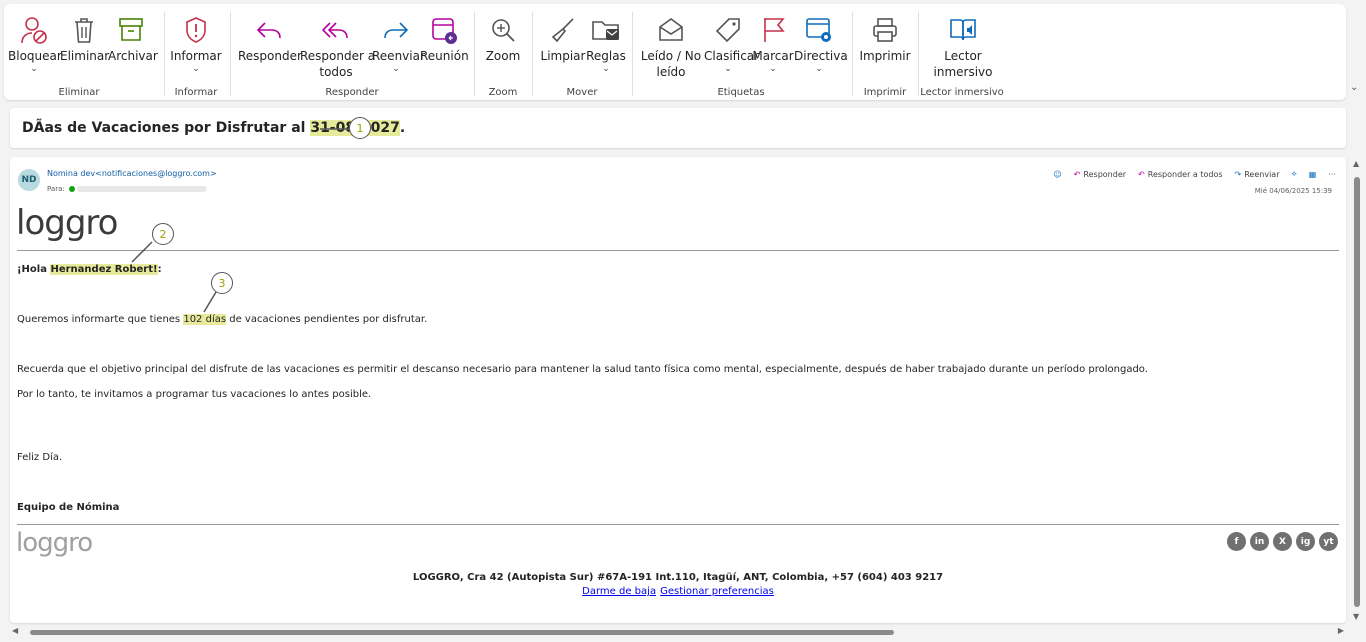 The image size is (1366, 642). I want to click on preferences-link: Gestionar preferencias, so click(717, 591).